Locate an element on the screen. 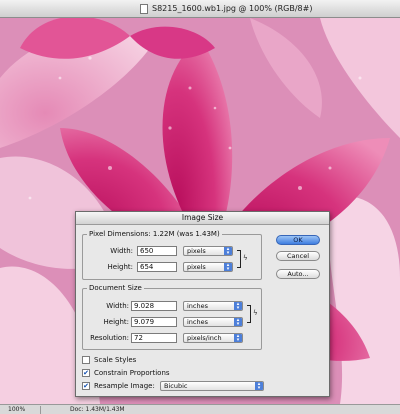 Image resolution: width=400 pixels, height=414 pixels. zoom-level: 100% is located at coordinates (16, 409).